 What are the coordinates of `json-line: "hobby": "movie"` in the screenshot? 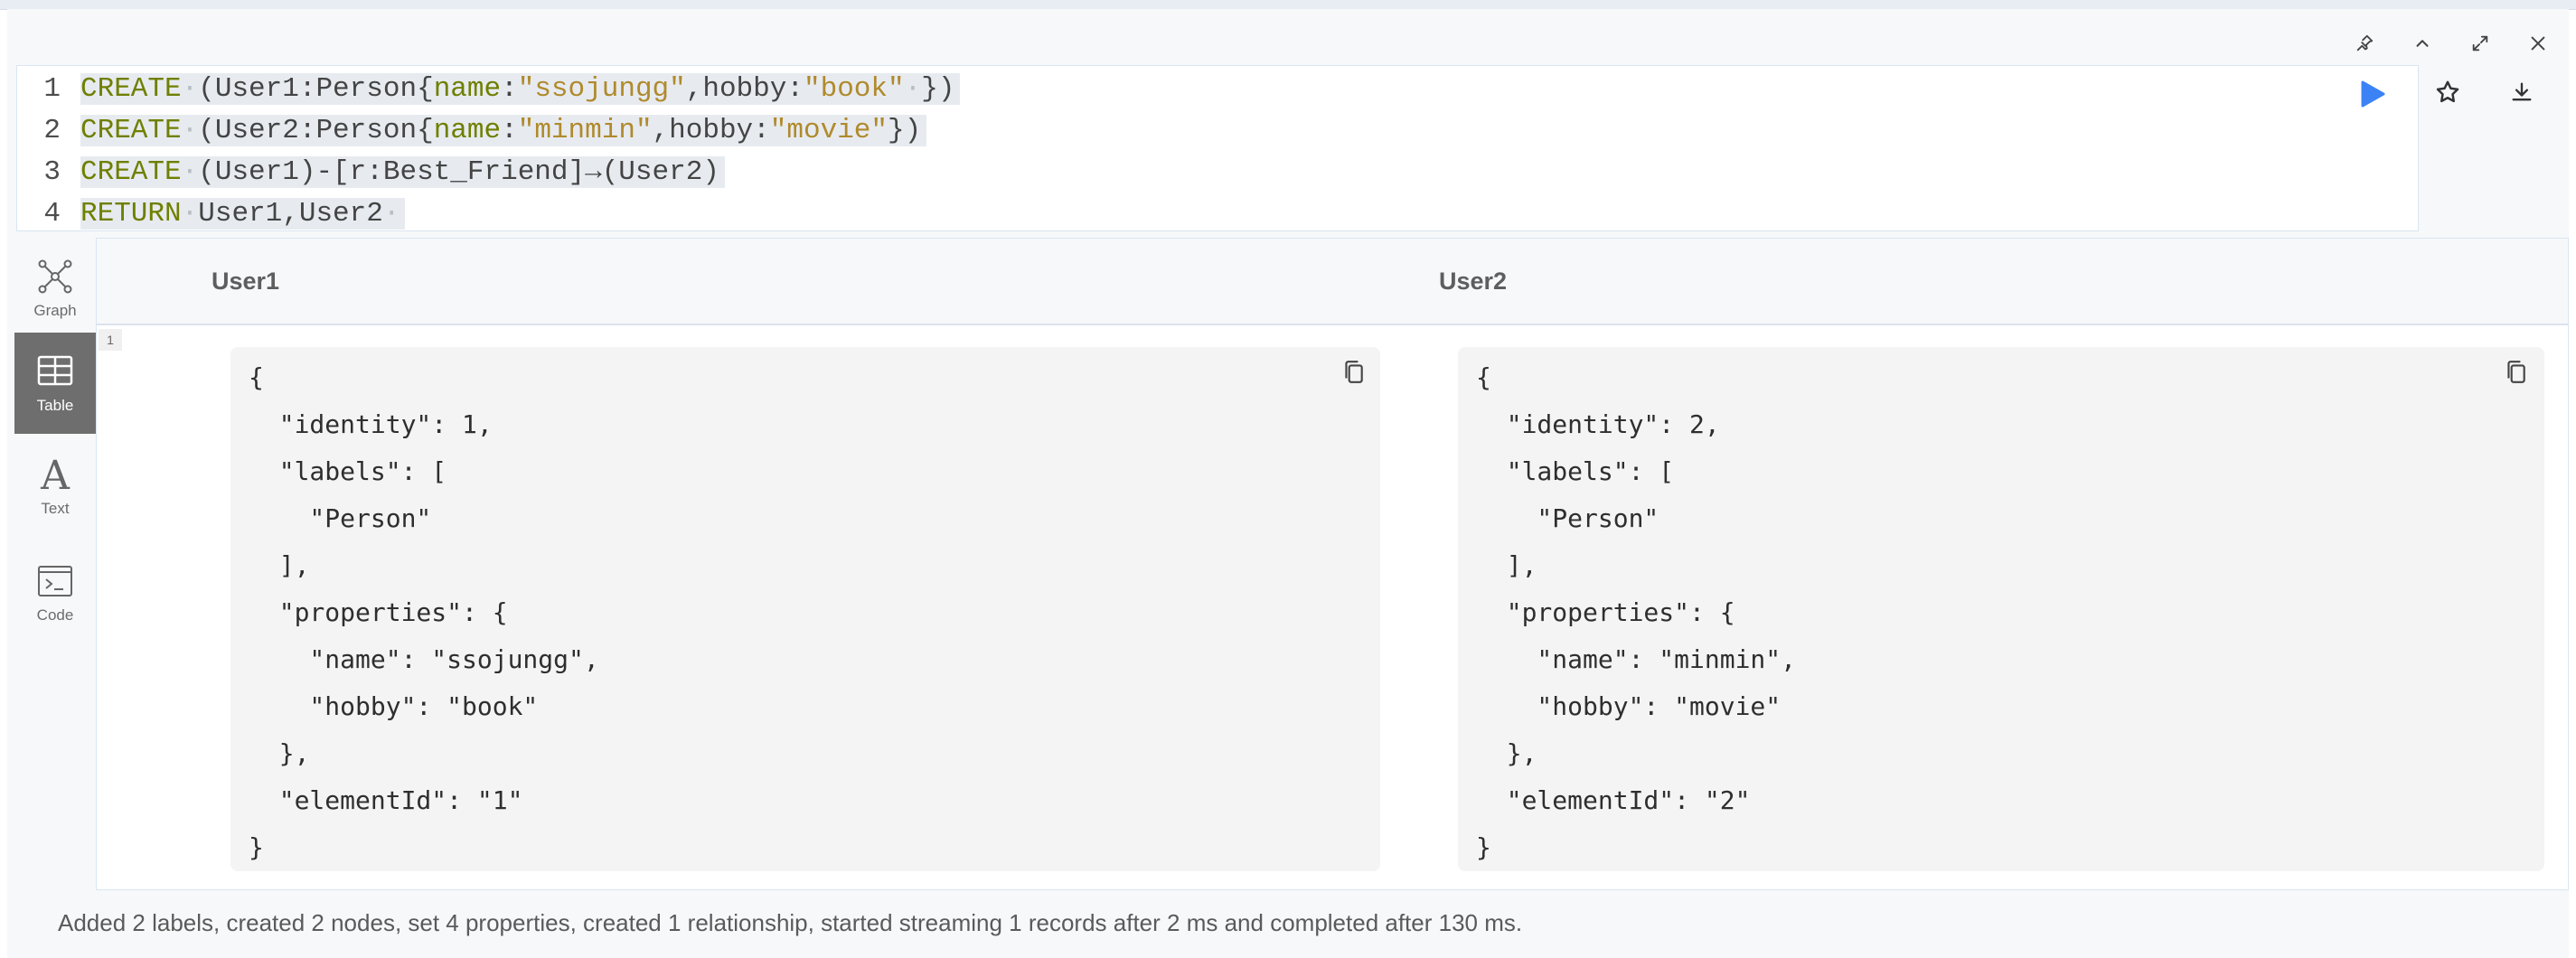 It's located at (1629, 706).